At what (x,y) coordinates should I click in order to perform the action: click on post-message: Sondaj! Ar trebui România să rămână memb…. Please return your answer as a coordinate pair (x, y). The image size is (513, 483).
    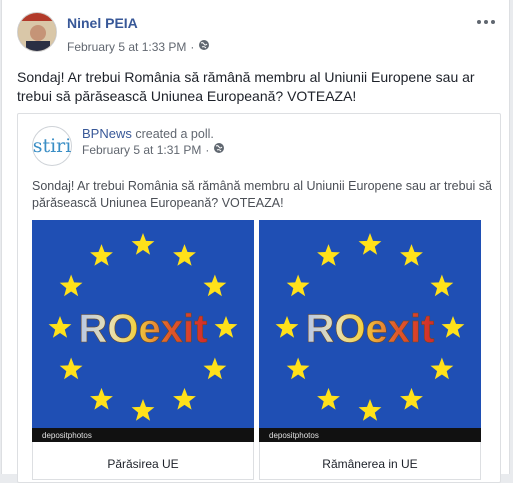
    Looking at the image, I should click on (246, 86).